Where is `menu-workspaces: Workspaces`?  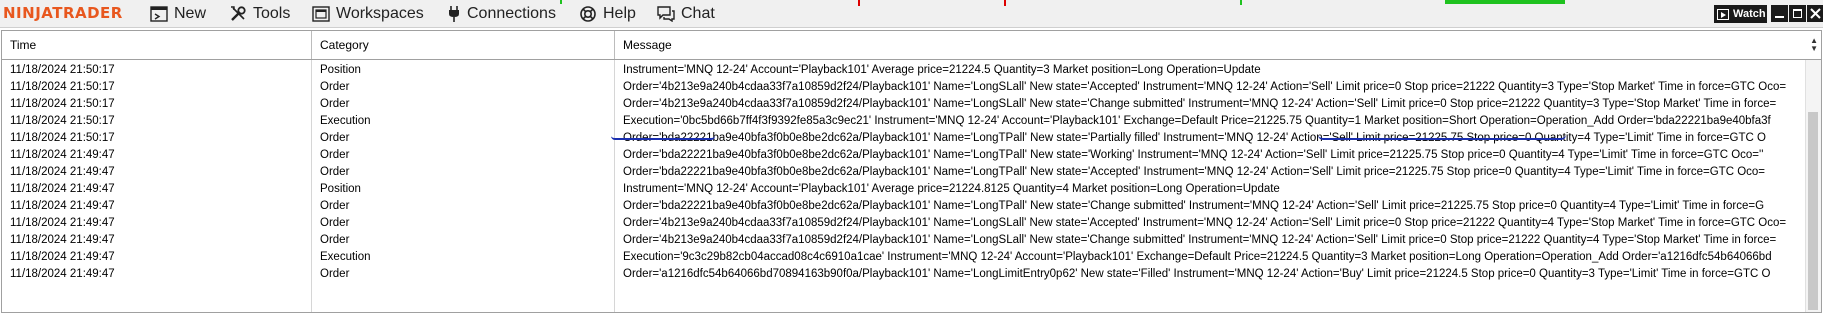
menu-workspaces: Workspaces is located at coordinates (368, 14).